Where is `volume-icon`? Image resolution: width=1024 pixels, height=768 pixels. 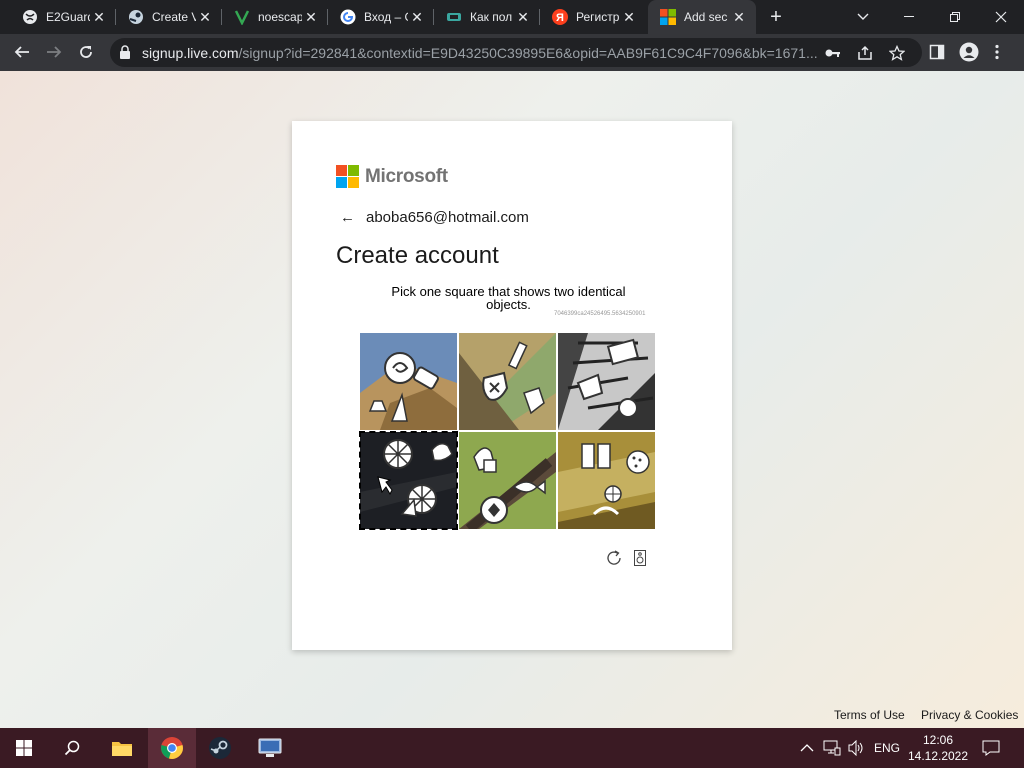
volume-icon is located at coordinates (856, 748).